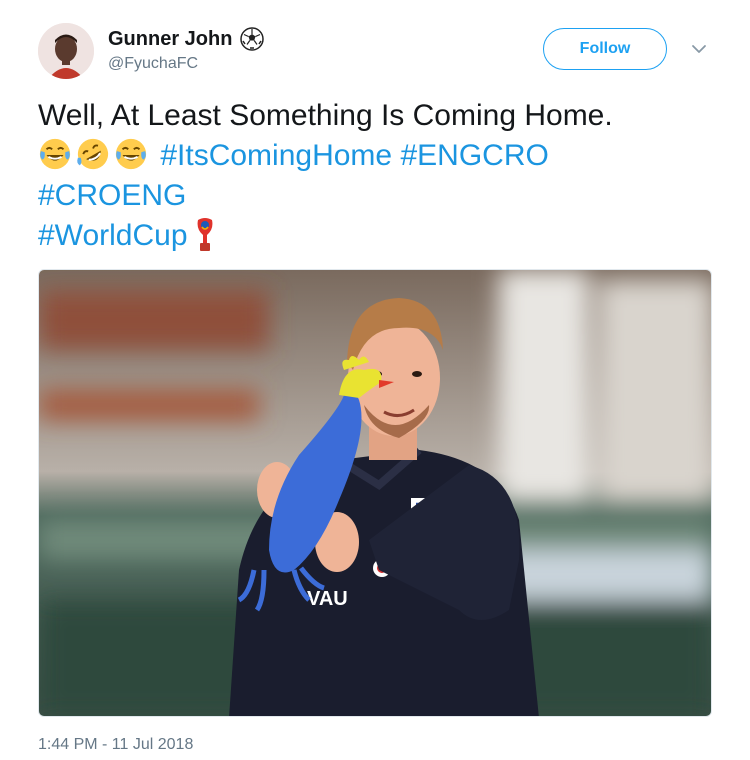 The image size is (750, 760). Describe the element at coordinates (699, 49) in the screenshot. I see `chevron-down-icon` at that location.